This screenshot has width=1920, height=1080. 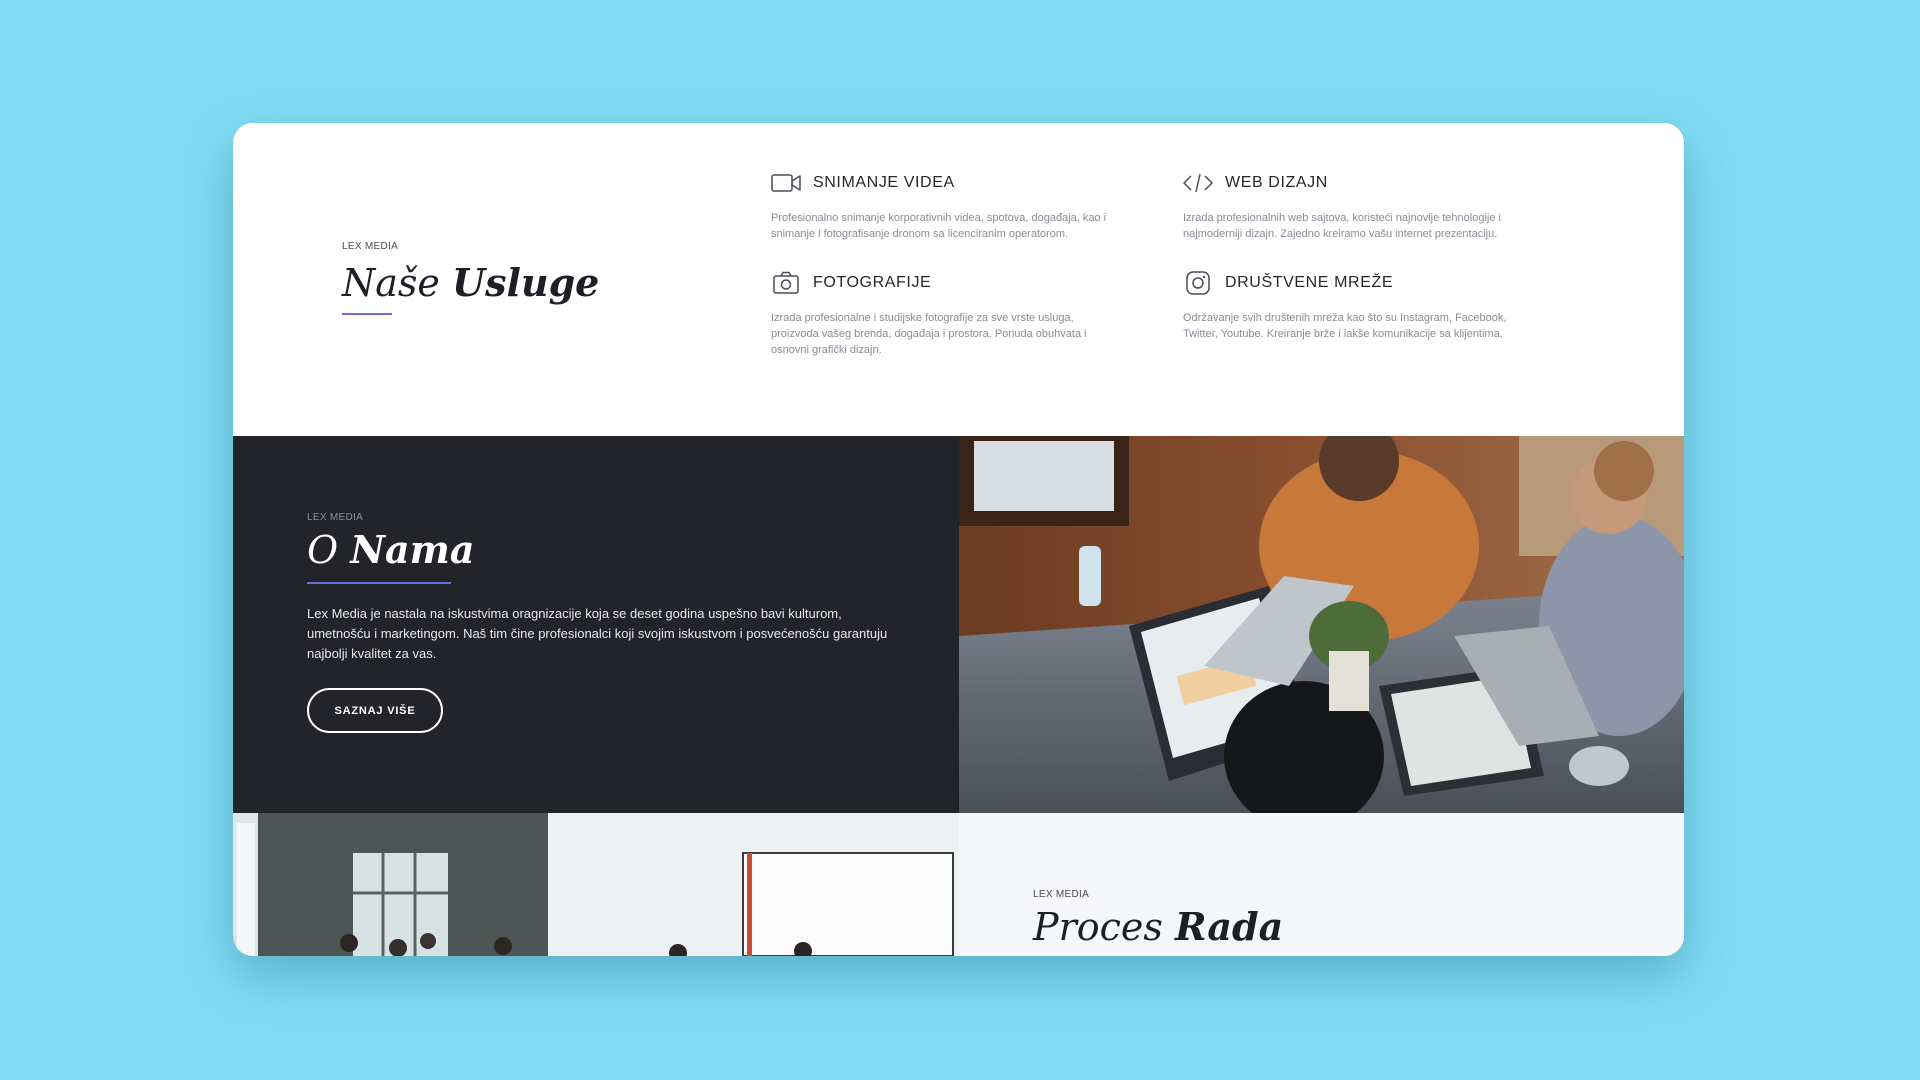 I want to click on about-title-underline, so click(x=379, y=583).